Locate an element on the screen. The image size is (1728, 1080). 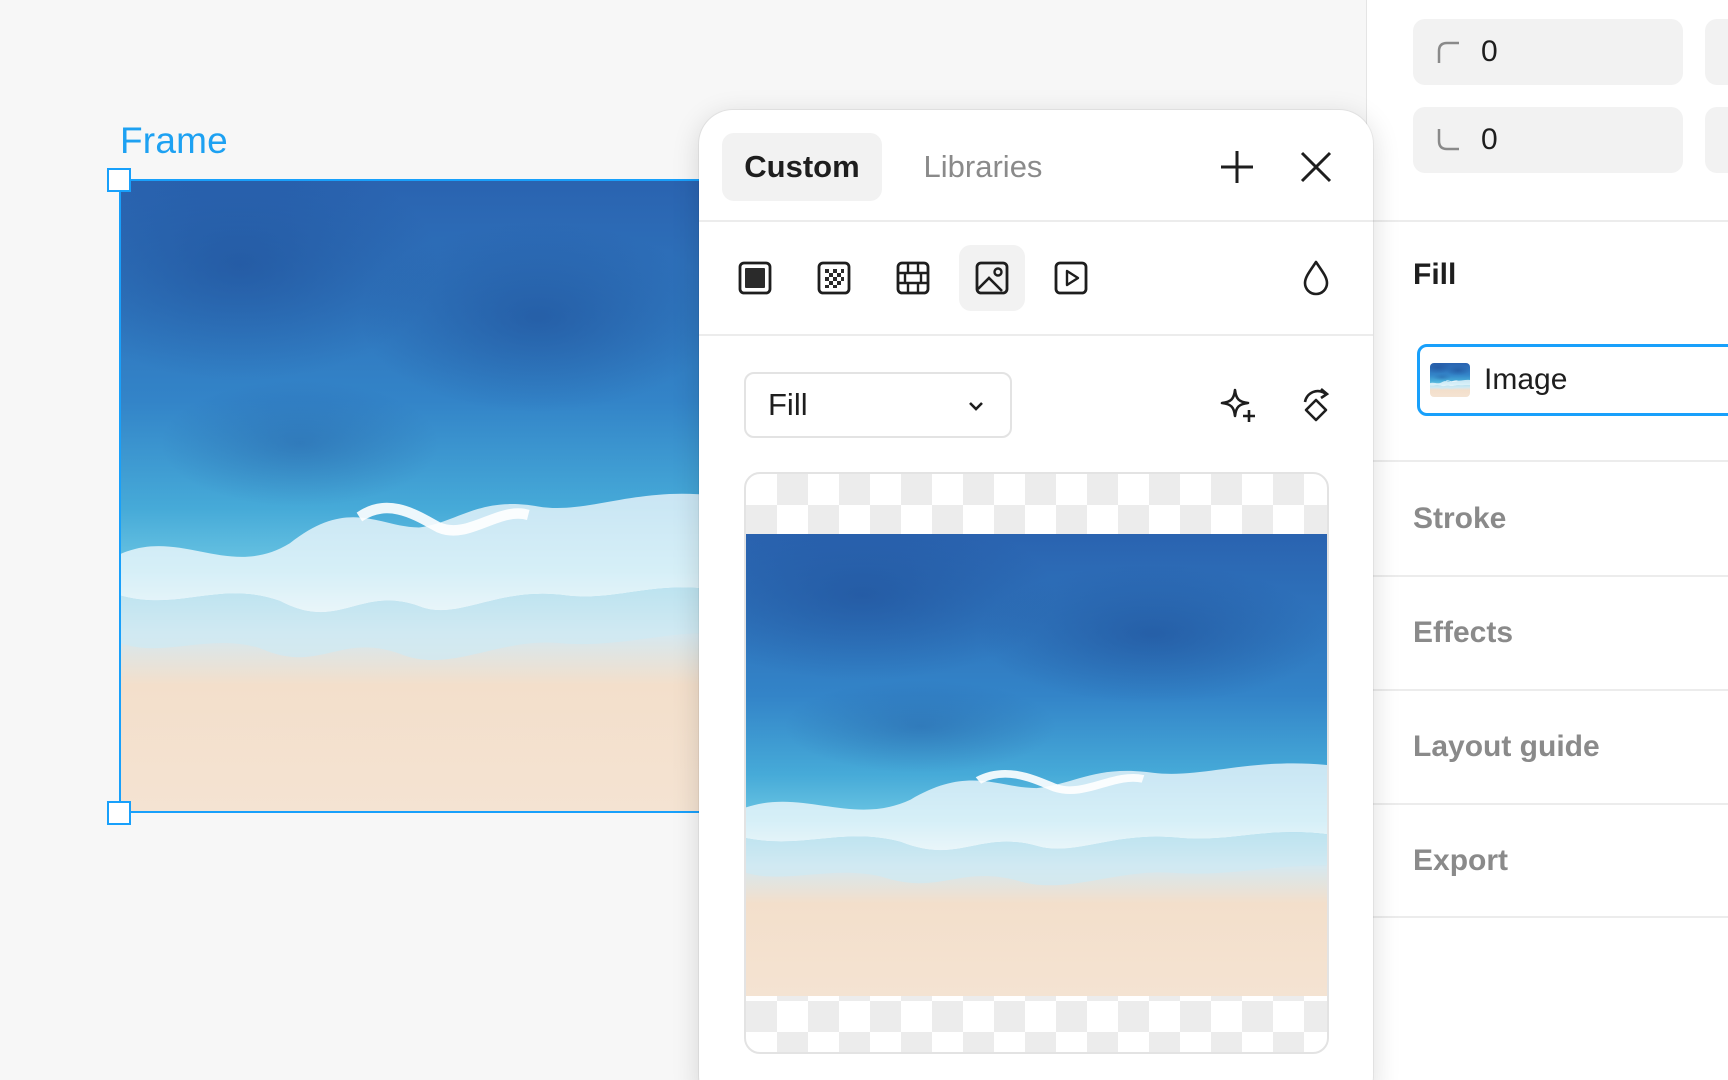
rotate-image-button is located at coordinates (1316, 405).